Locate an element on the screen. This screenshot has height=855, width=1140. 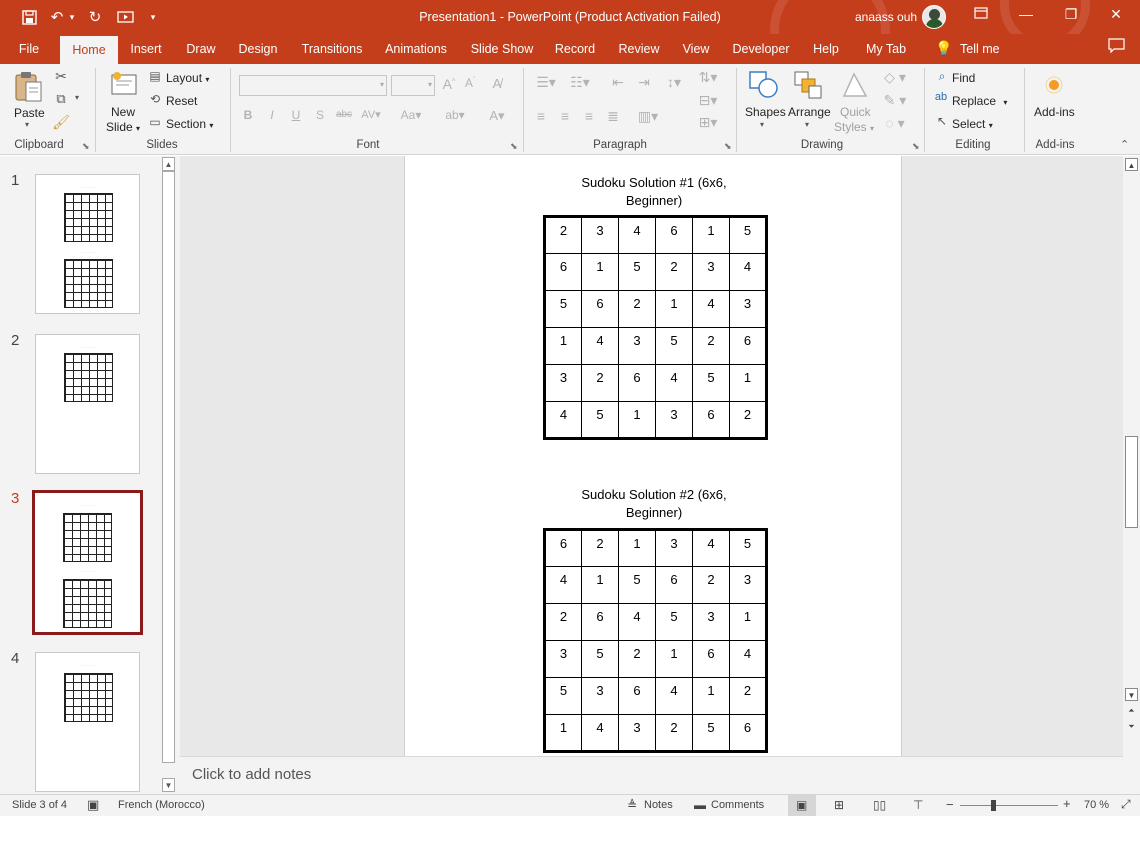
tab-developer: Developer is located at coordinates (761, 49).